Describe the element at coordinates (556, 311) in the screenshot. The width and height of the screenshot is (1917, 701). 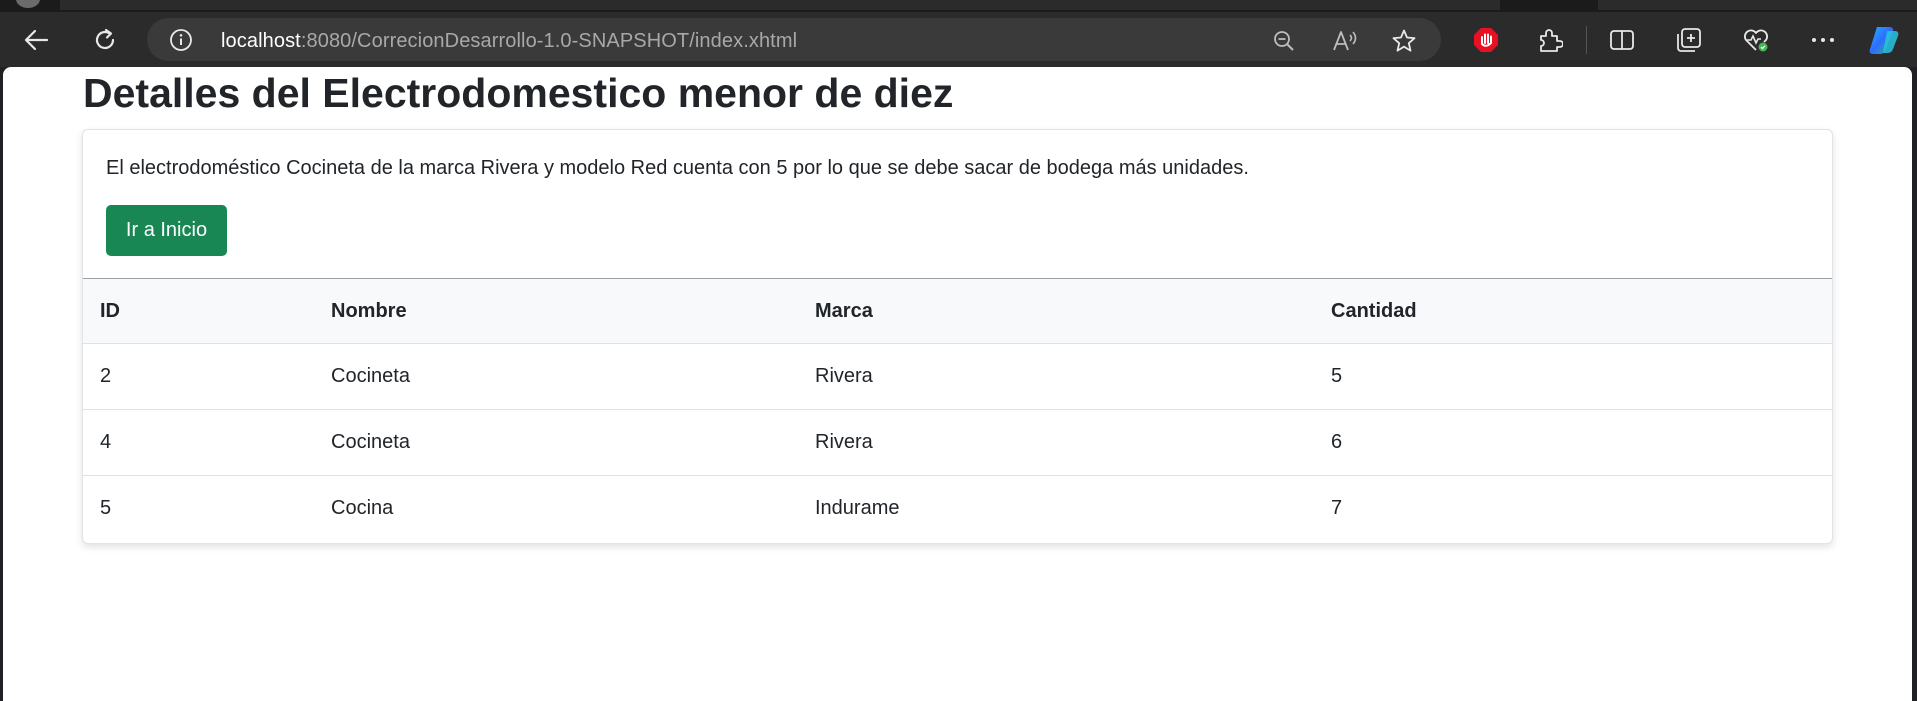
I see `column-header-nombre: Nombre` at that location.